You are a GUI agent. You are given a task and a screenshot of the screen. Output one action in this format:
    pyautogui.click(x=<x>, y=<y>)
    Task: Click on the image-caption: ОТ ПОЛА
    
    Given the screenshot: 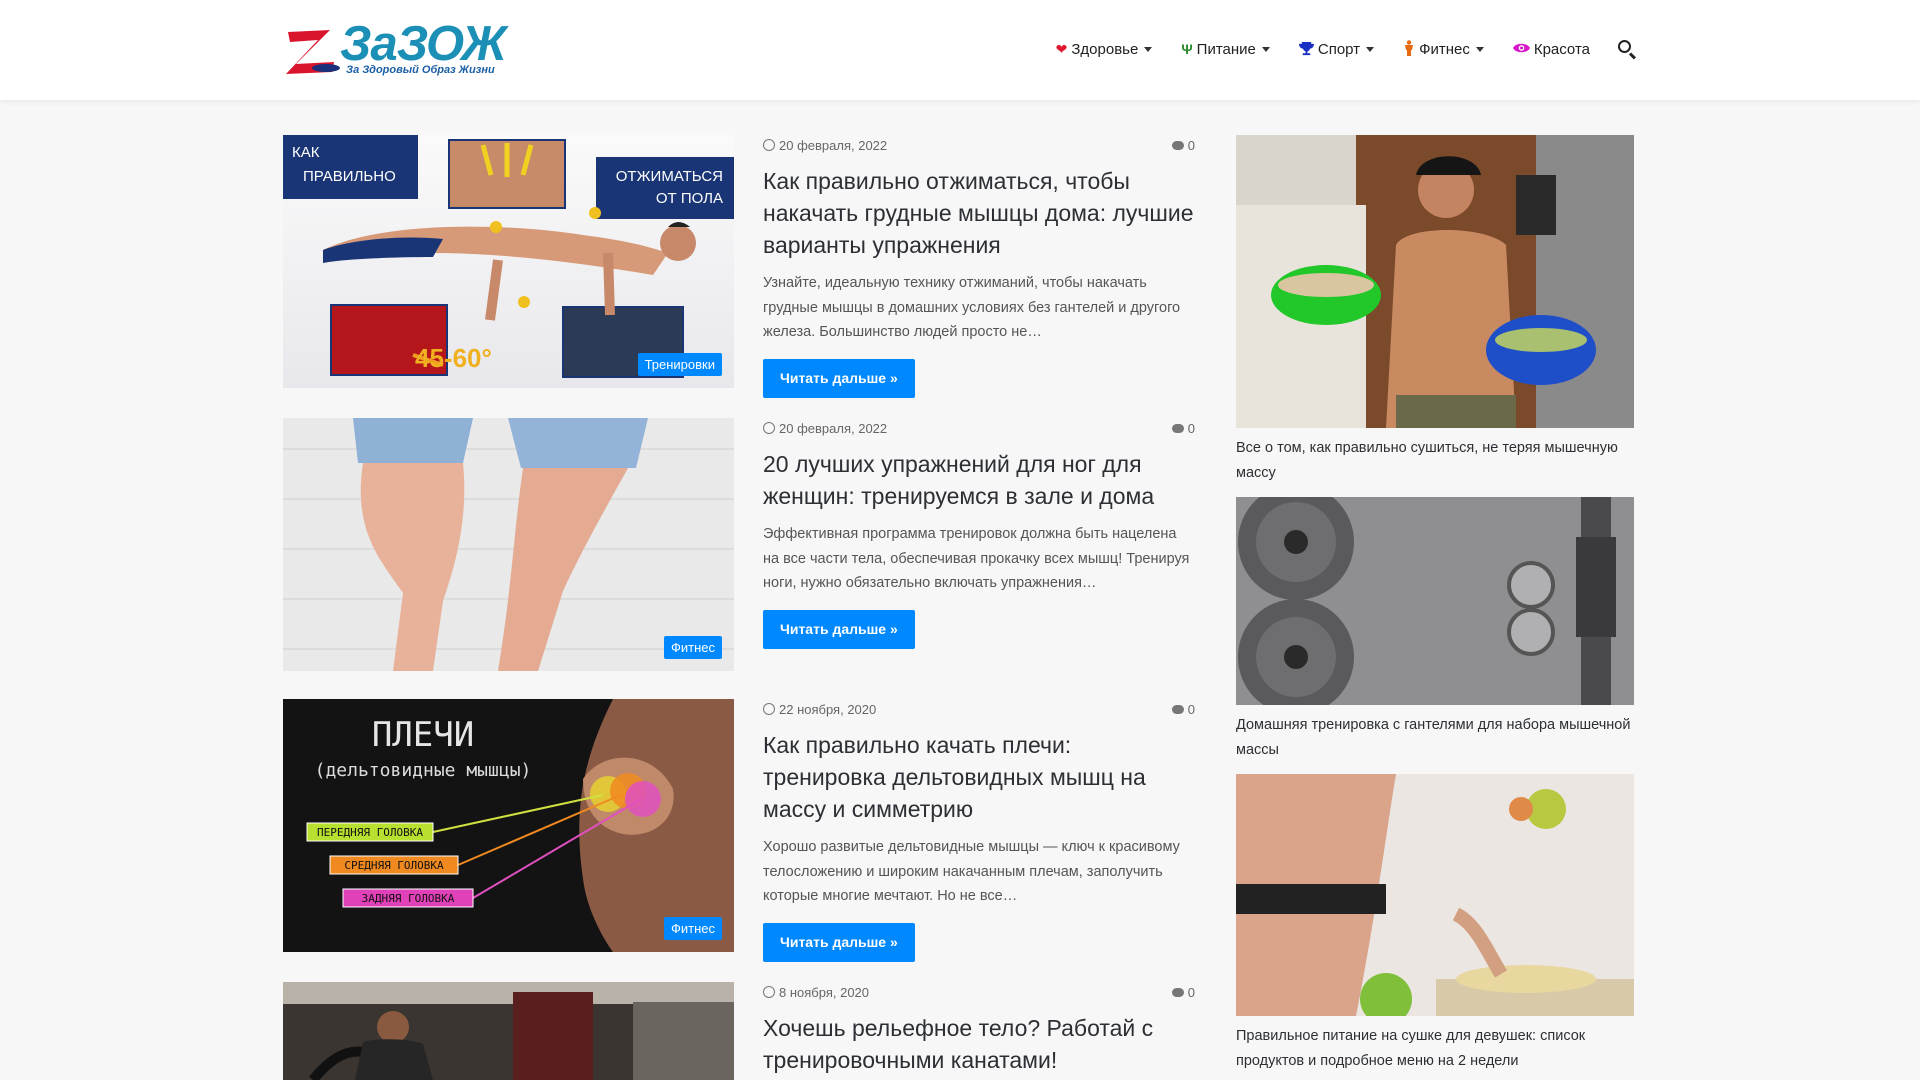 What is the action you would take?
    pyautogui.click(x=689, y=198)
    